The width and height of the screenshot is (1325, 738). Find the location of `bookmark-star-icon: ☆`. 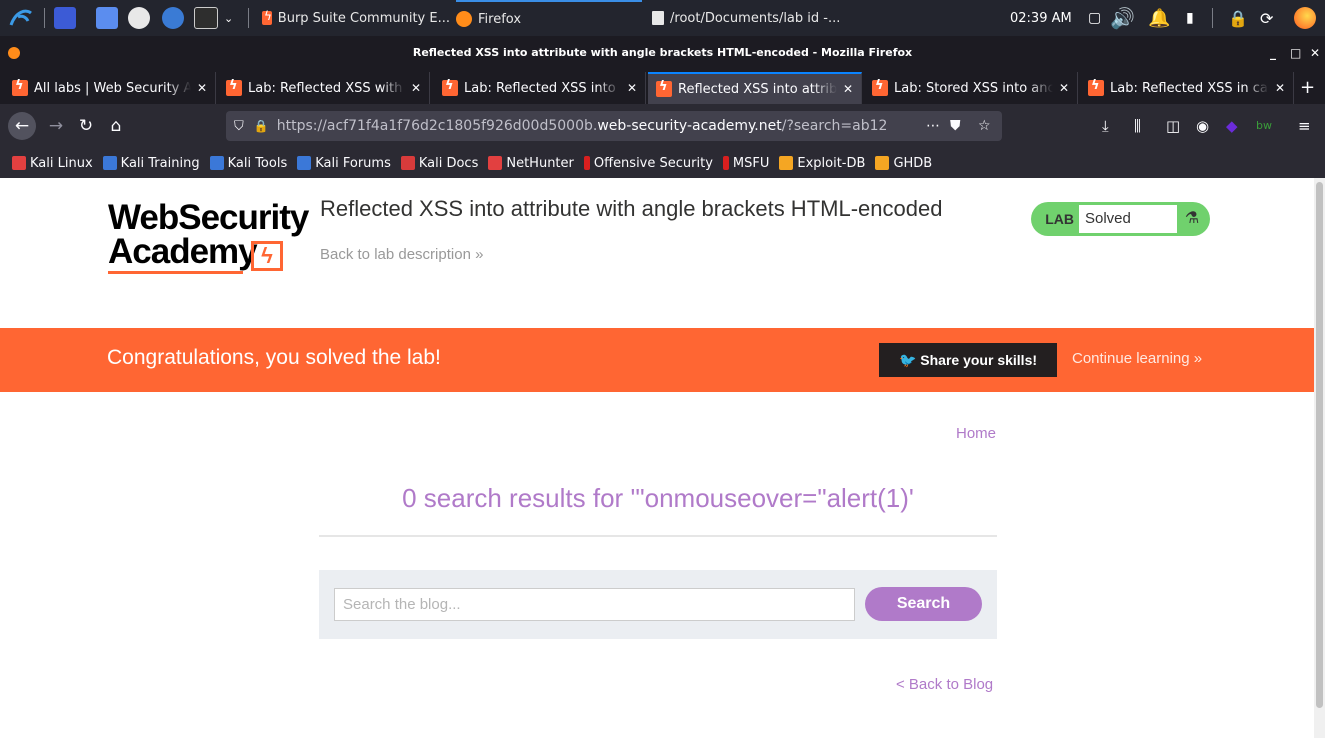

bookmark-star-icon: ☆ is located at coordinates (984, 126).